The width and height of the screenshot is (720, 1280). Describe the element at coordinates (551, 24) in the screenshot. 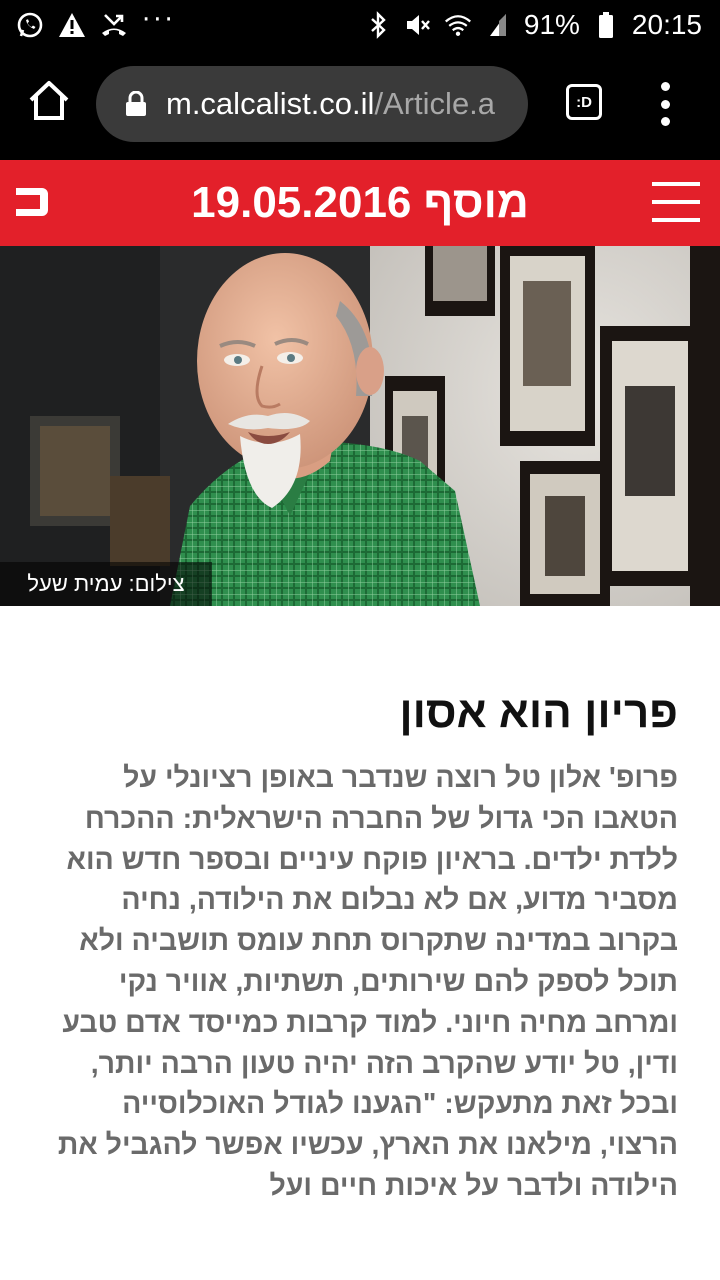

I see `battery-percentage: 91%` at that location.